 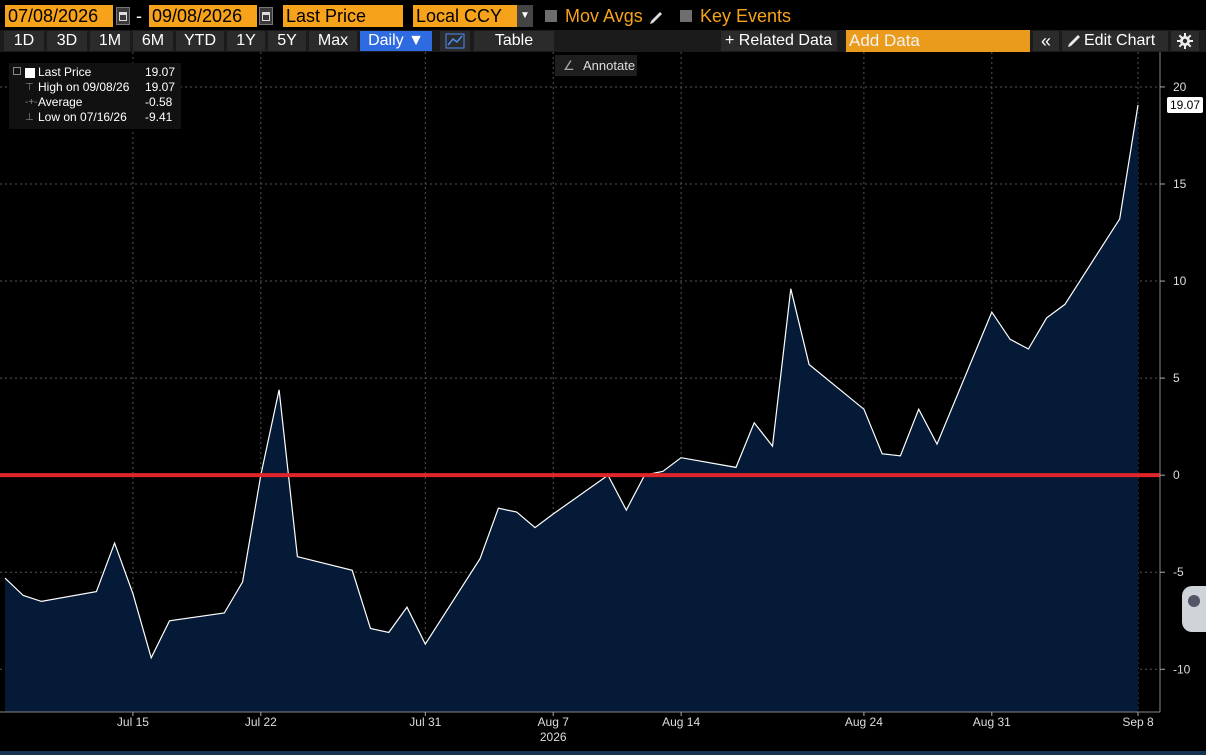 What do you see at coordinates (95, 102) in the screenshot?
I see `legend-row-average: -+- Average -0.58` at bounding box center [95, 102].